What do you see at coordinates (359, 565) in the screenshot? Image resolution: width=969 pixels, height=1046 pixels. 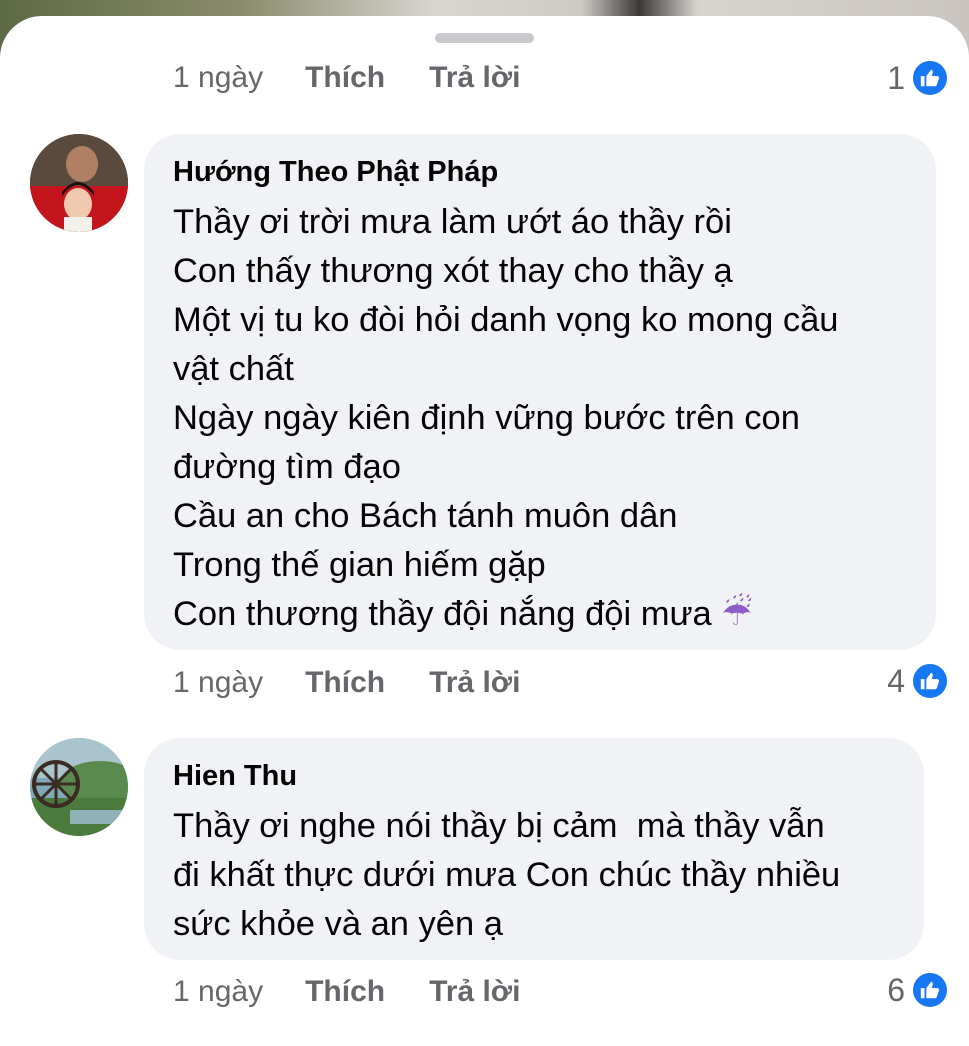 I see `comment-line: Trong thế gian hiếm gặp` at bounding box center [359, 565].